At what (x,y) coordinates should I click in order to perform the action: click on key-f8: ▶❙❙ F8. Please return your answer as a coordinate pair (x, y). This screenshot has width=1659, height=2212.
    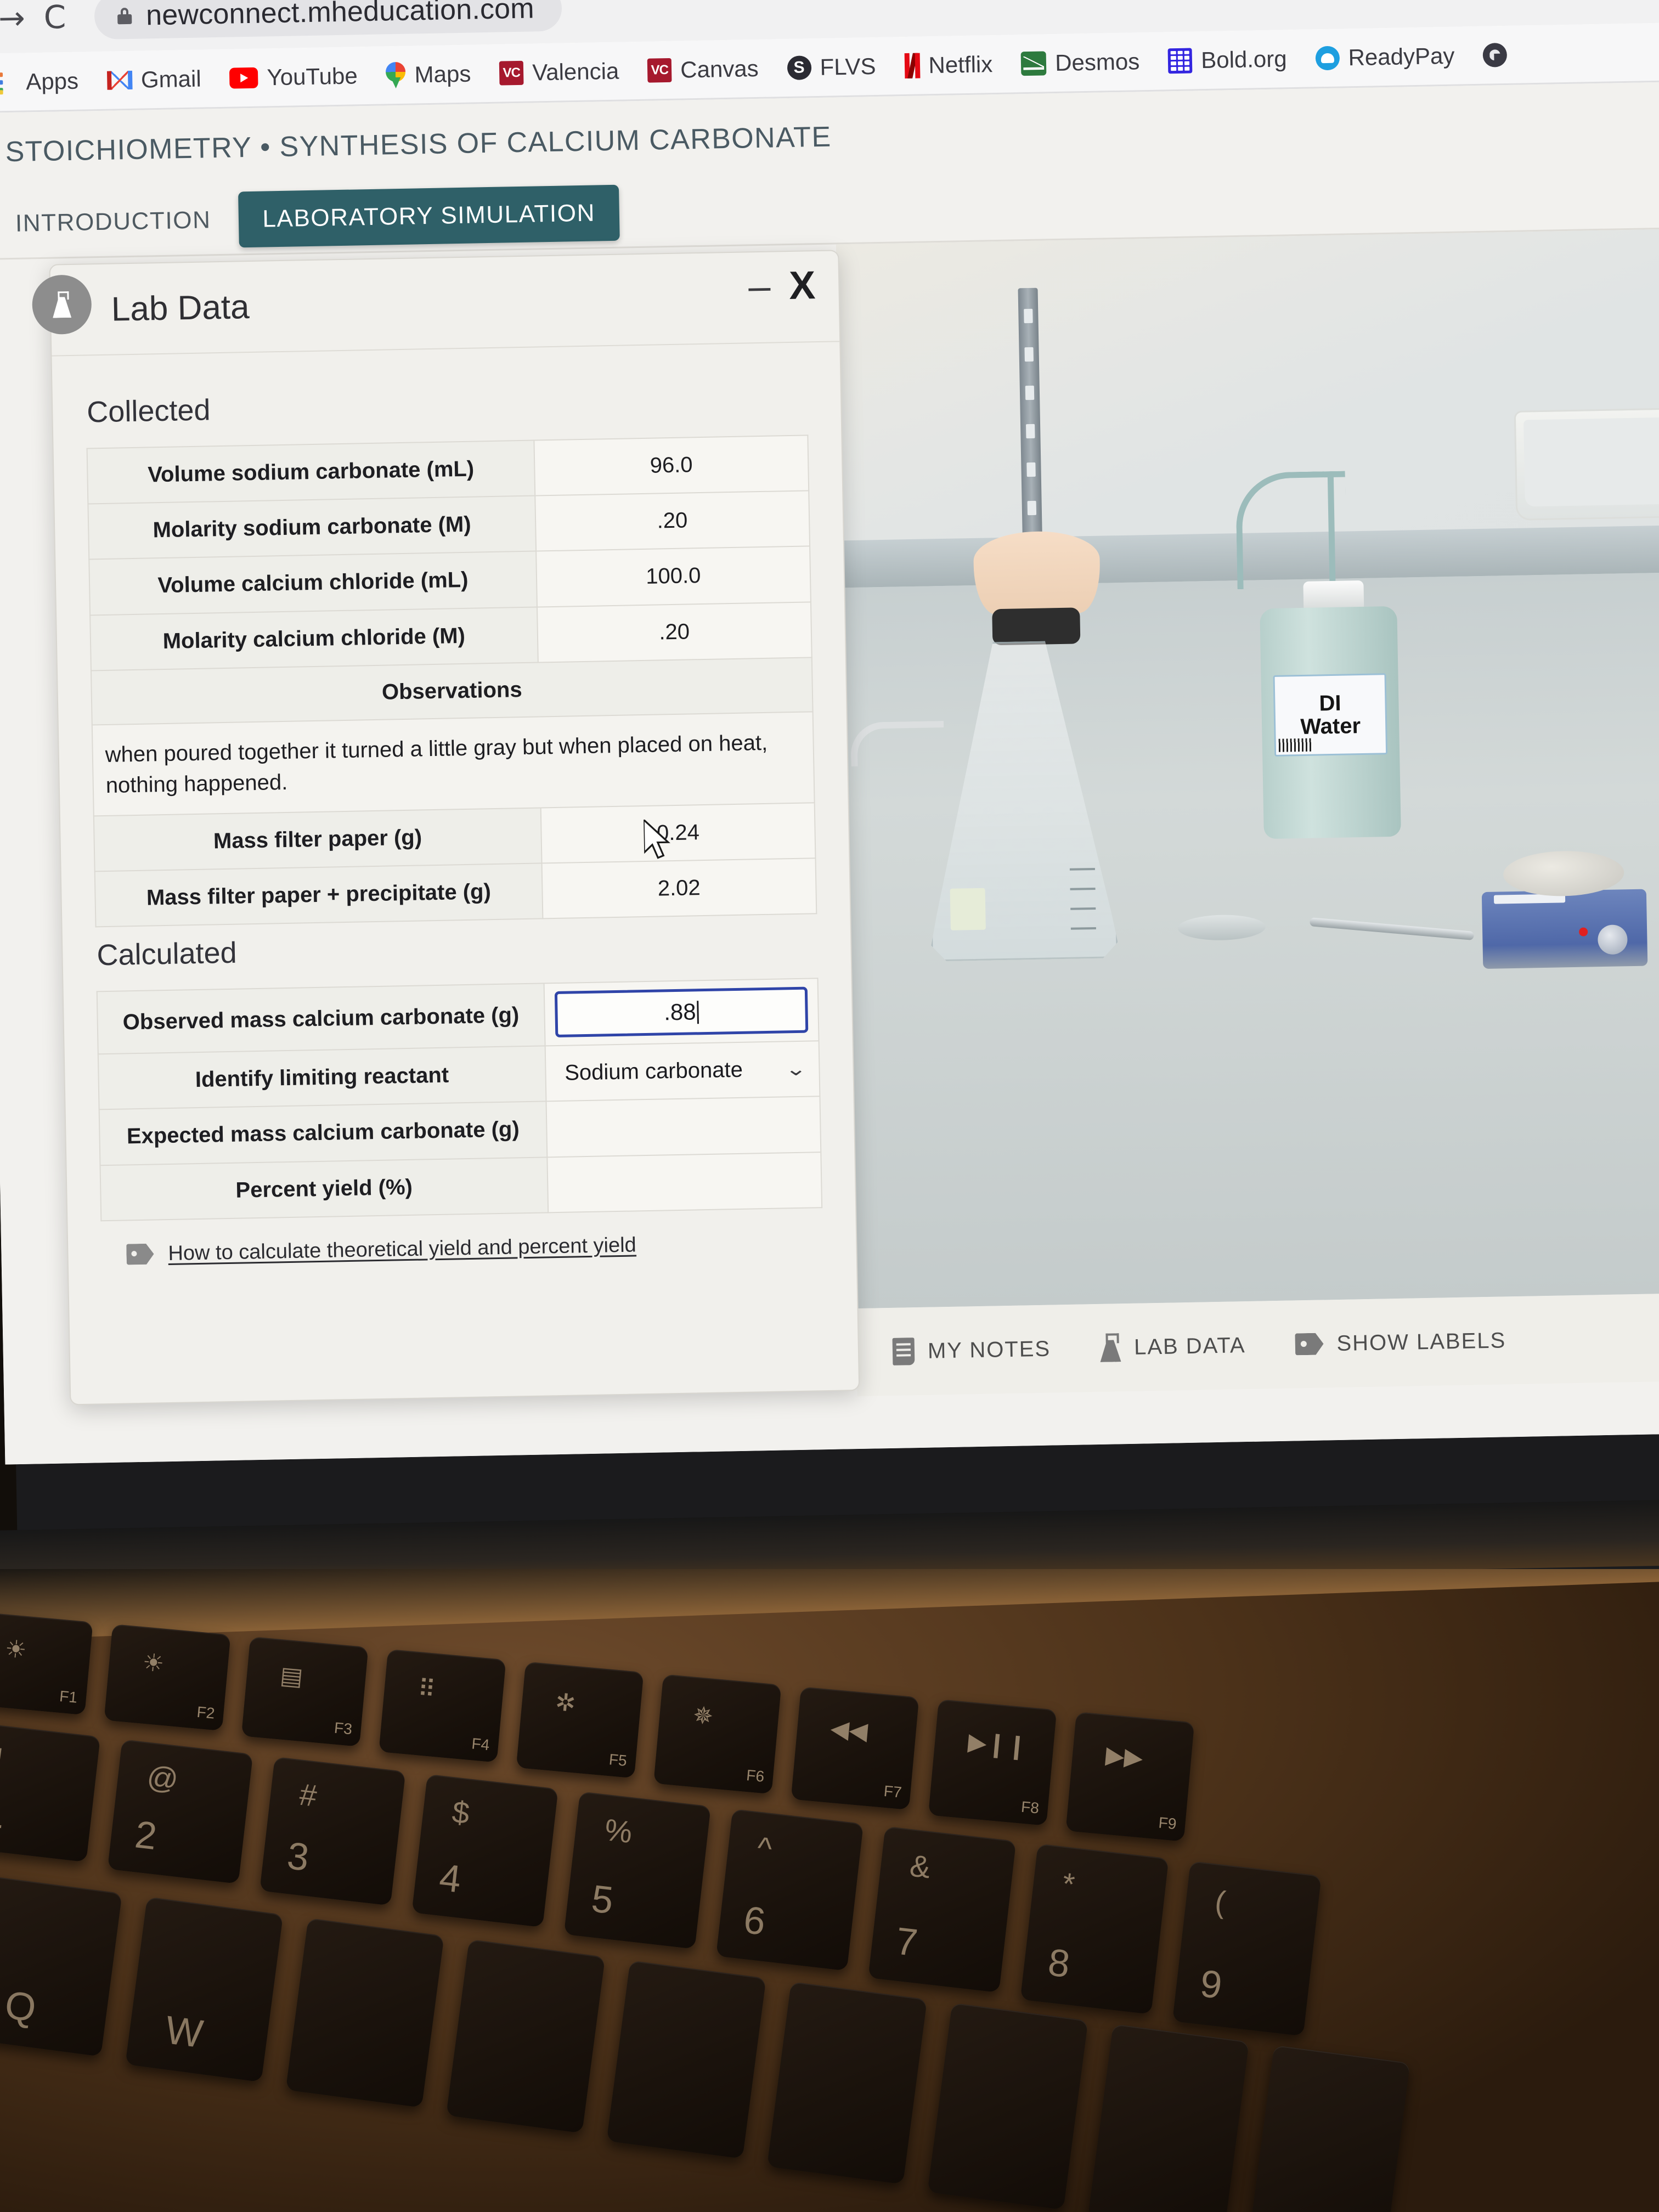
    Looking at the image, I should click on (993, 1762).